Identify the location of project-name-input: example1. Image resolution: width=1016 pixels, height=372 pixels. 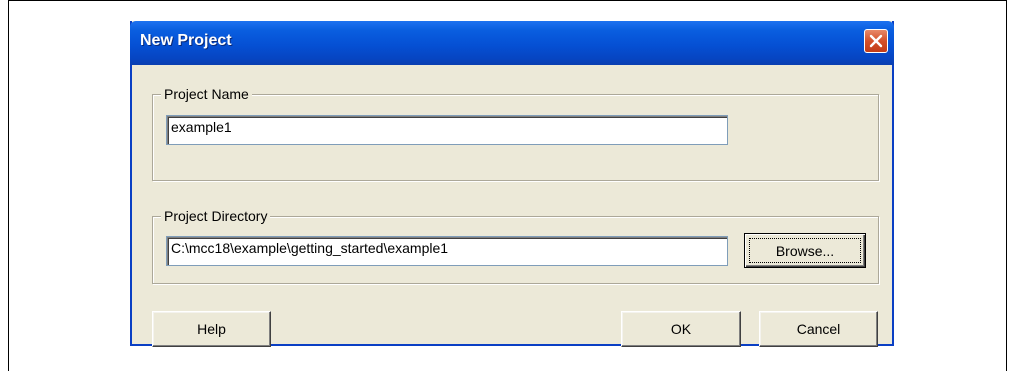
(447, 130).